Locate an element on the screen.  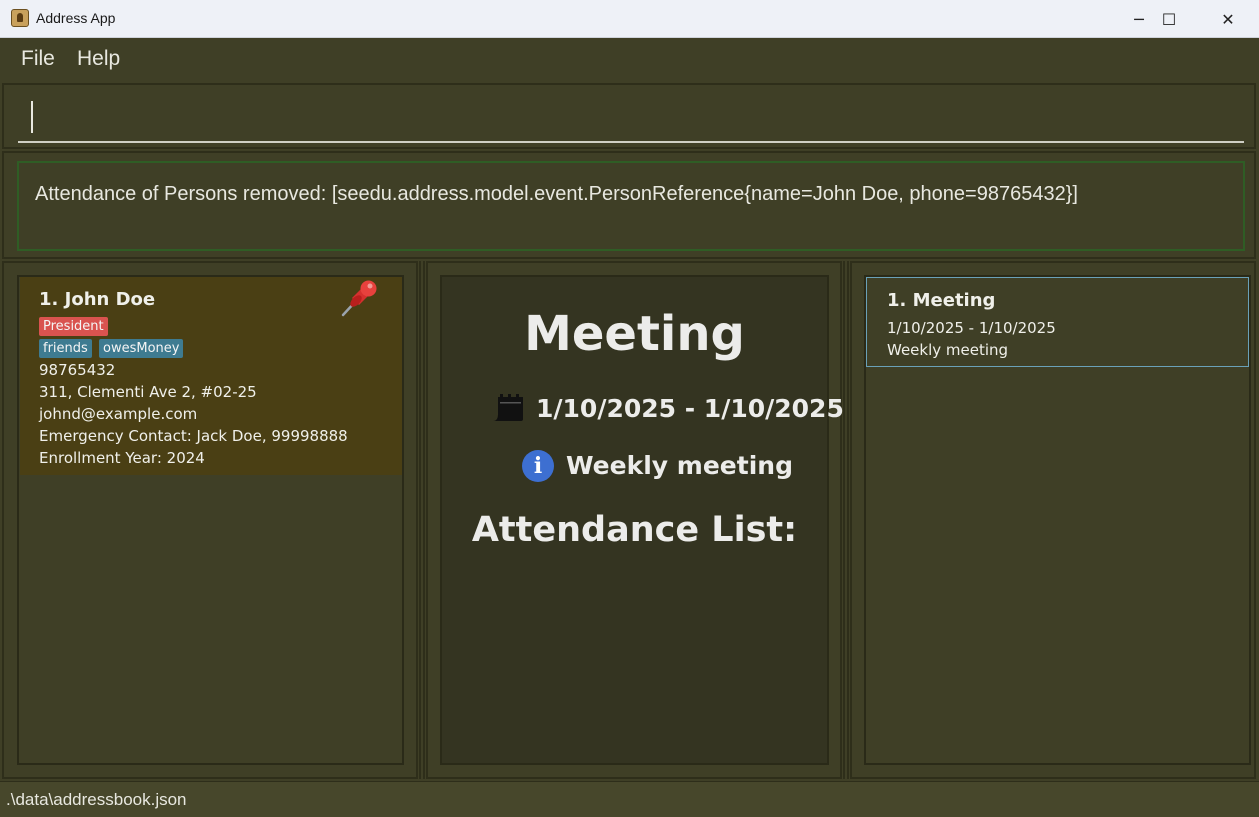
event-detail-description: Weekly meeting is located at coordinates (679, 465).